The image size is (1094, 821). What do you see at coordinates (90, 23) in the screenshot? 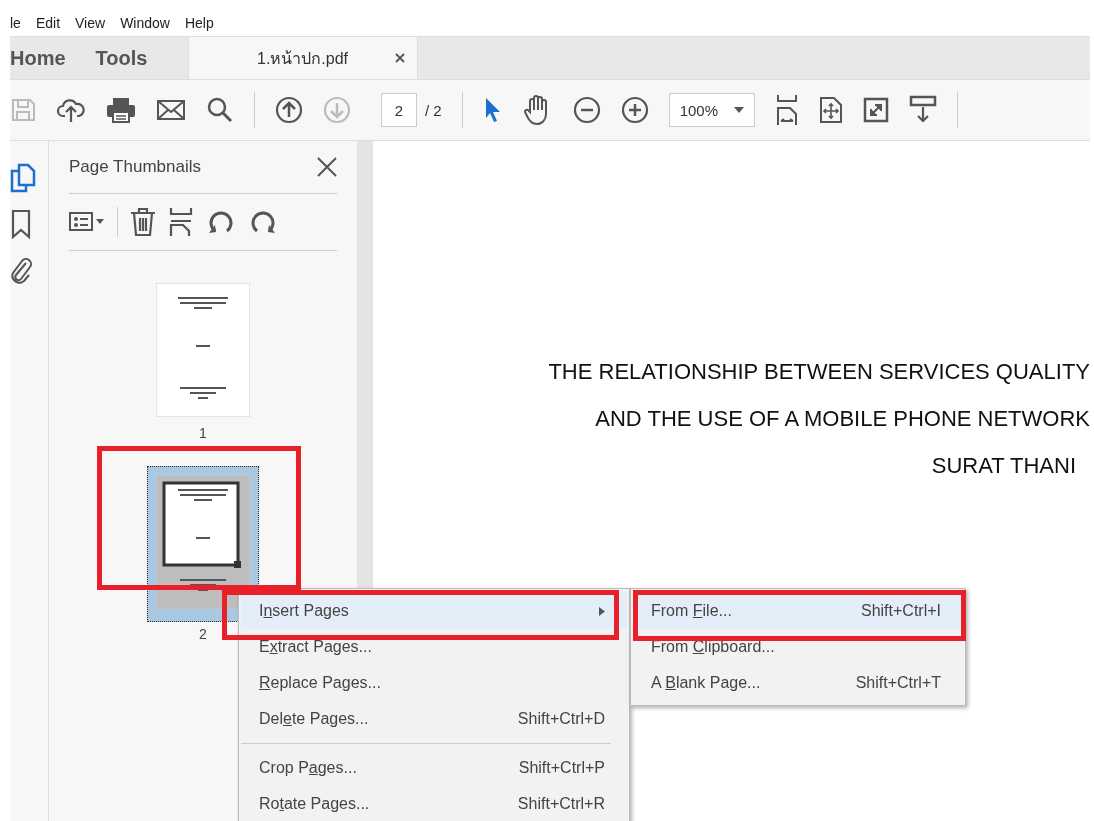
I see `menu-bar-item: View` at bounding box center [90, 23].